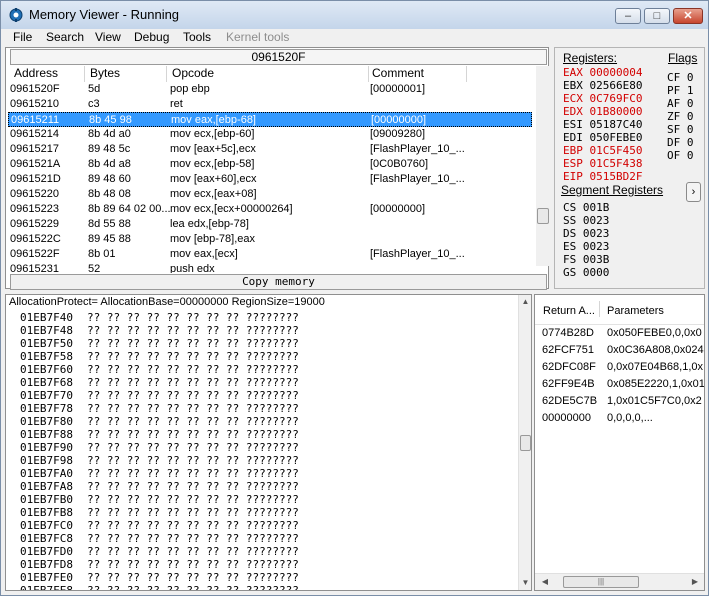 The image size is (709, 596). I want to click on segment-gs: GS 0000, so click(586, 272).